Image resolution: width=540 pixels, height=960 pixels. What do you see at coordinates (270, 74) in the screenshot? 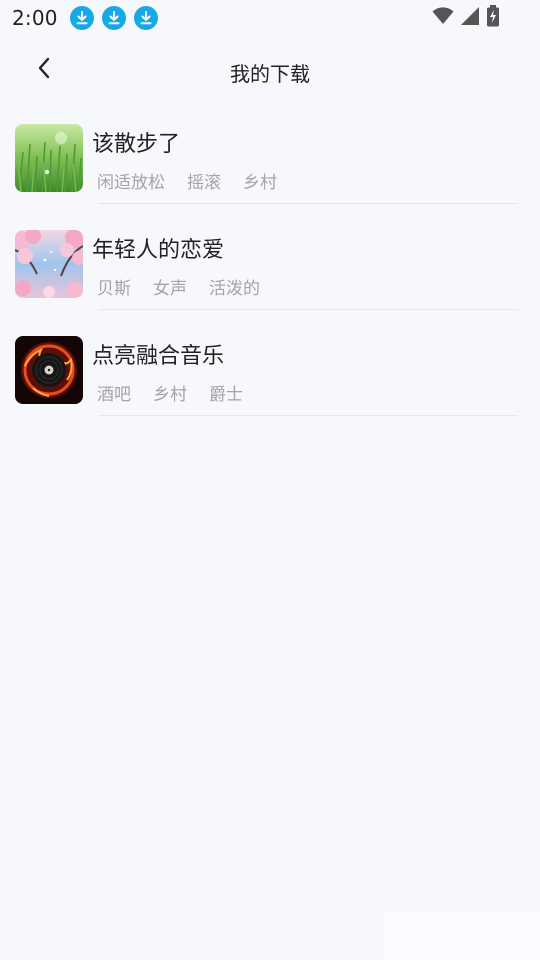
I see `page-title: 我的下载` at bounding box center [270, 74].